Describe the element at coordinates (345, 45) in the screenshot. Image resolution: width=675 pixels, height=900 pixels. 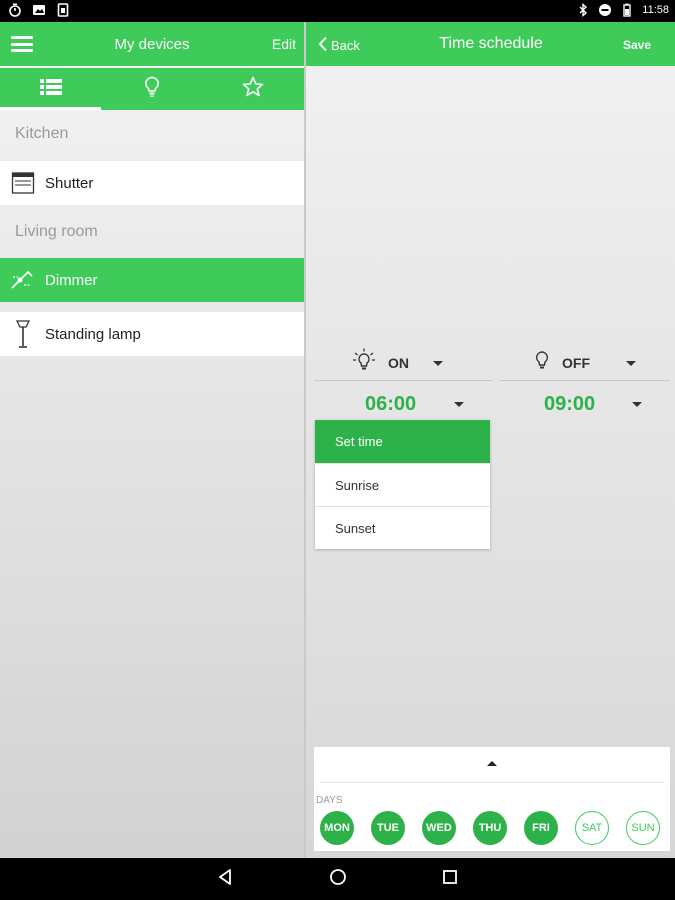
I see `back-label: Back` at that location.